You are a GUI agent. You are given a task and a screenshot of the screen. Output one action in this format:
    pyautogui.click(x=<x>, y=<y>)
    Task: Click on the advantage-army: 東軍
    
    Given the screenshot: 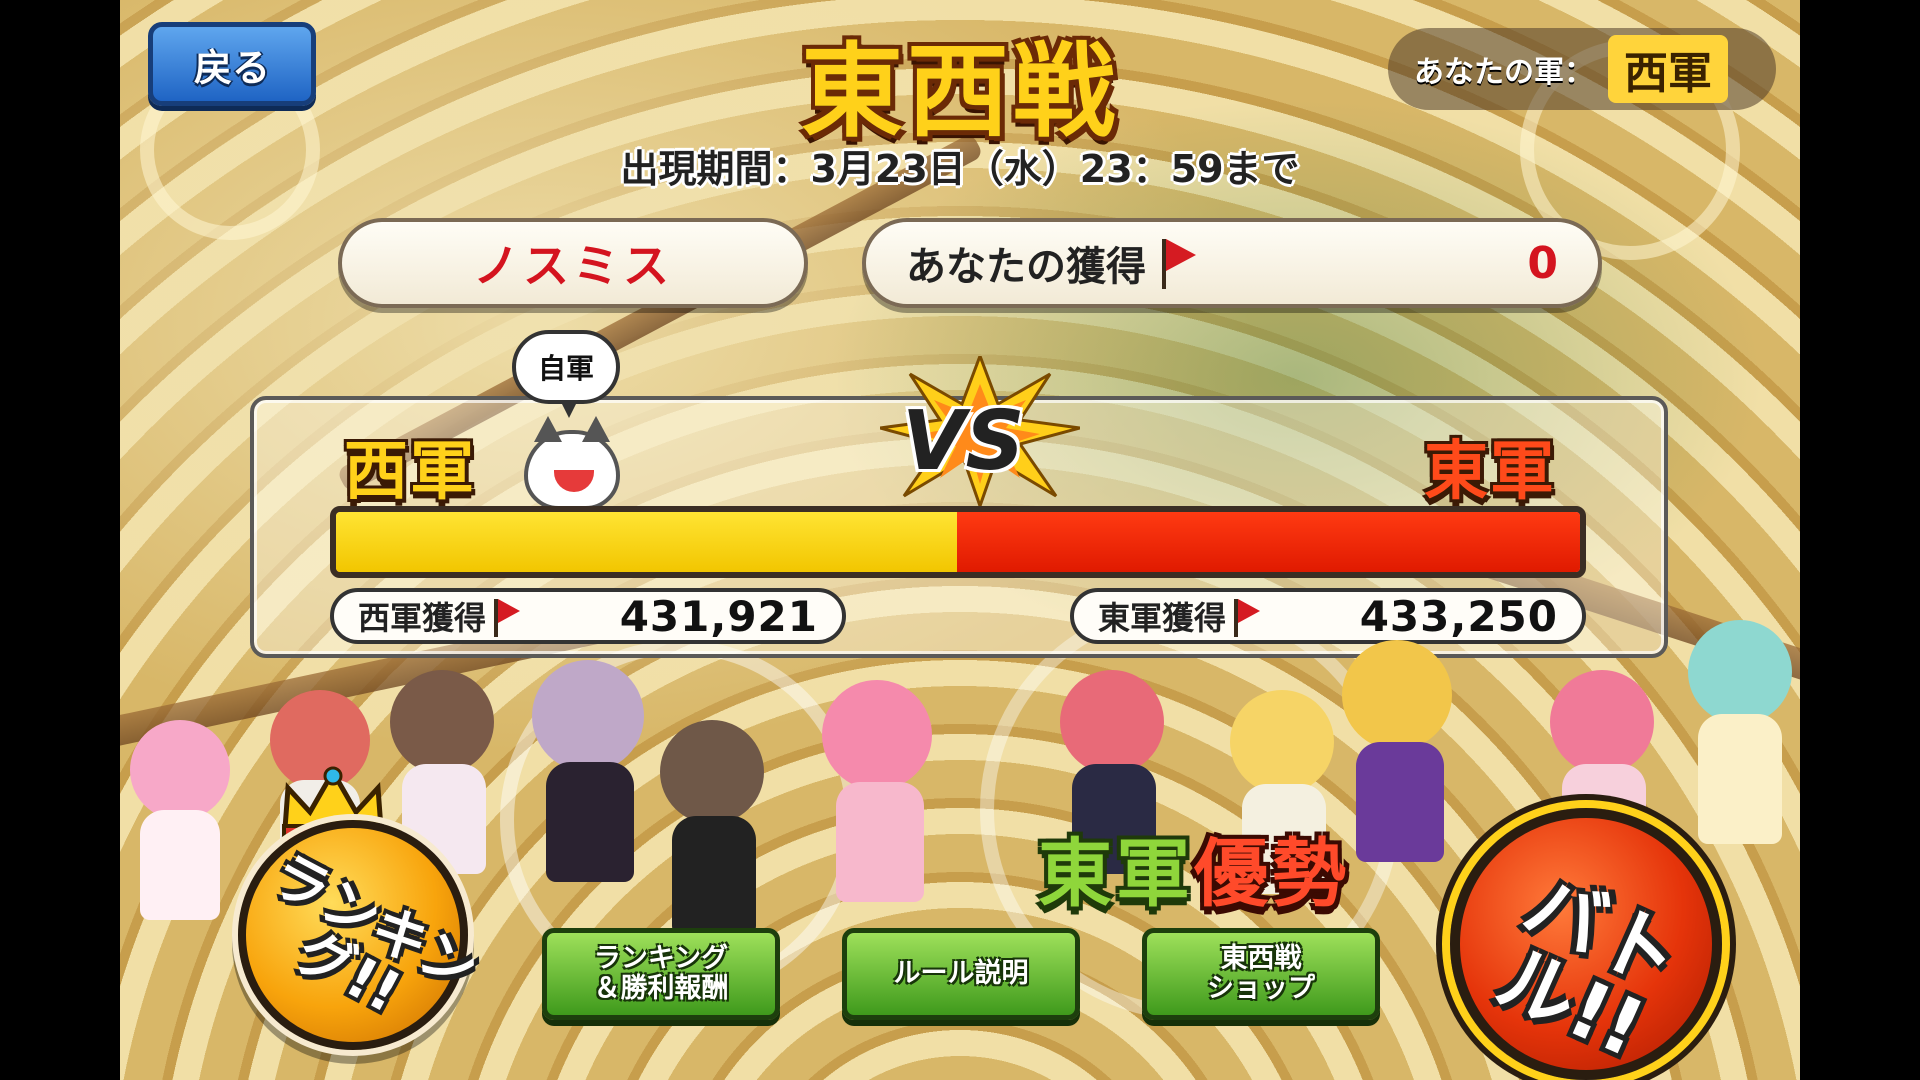 What is the action you would take?
    pyautogui.click(x=1116, y=874)
    